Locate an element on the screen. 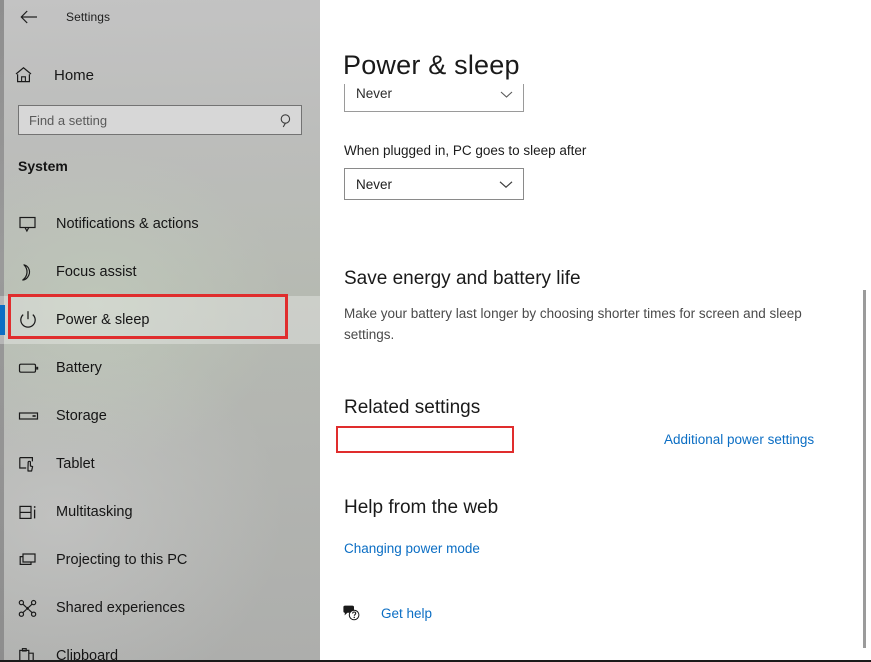  sidebar-item-label: Battery is located at coordinates (79, 368).